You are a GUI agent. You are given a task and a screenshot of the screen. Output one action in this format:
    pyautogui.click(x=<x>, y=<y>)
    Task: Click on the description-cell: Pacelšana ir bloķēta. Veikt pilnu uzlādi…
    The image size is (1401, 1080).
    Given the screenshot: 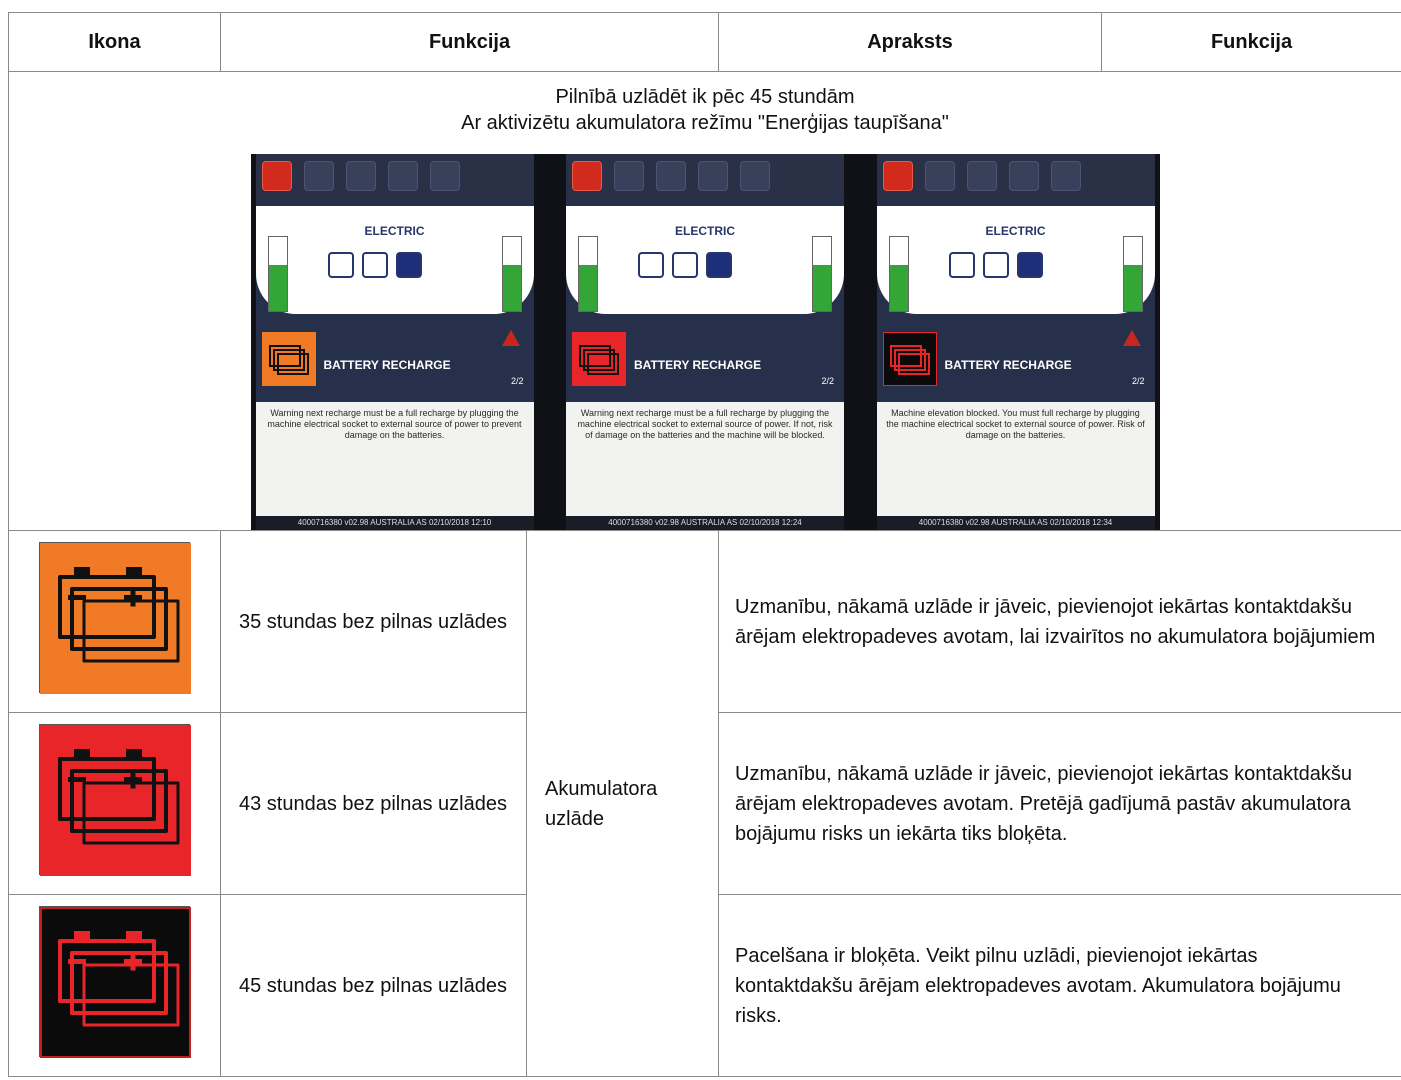 What is the action you would take?
    pyautogui.click(x=1059, y=985)
    